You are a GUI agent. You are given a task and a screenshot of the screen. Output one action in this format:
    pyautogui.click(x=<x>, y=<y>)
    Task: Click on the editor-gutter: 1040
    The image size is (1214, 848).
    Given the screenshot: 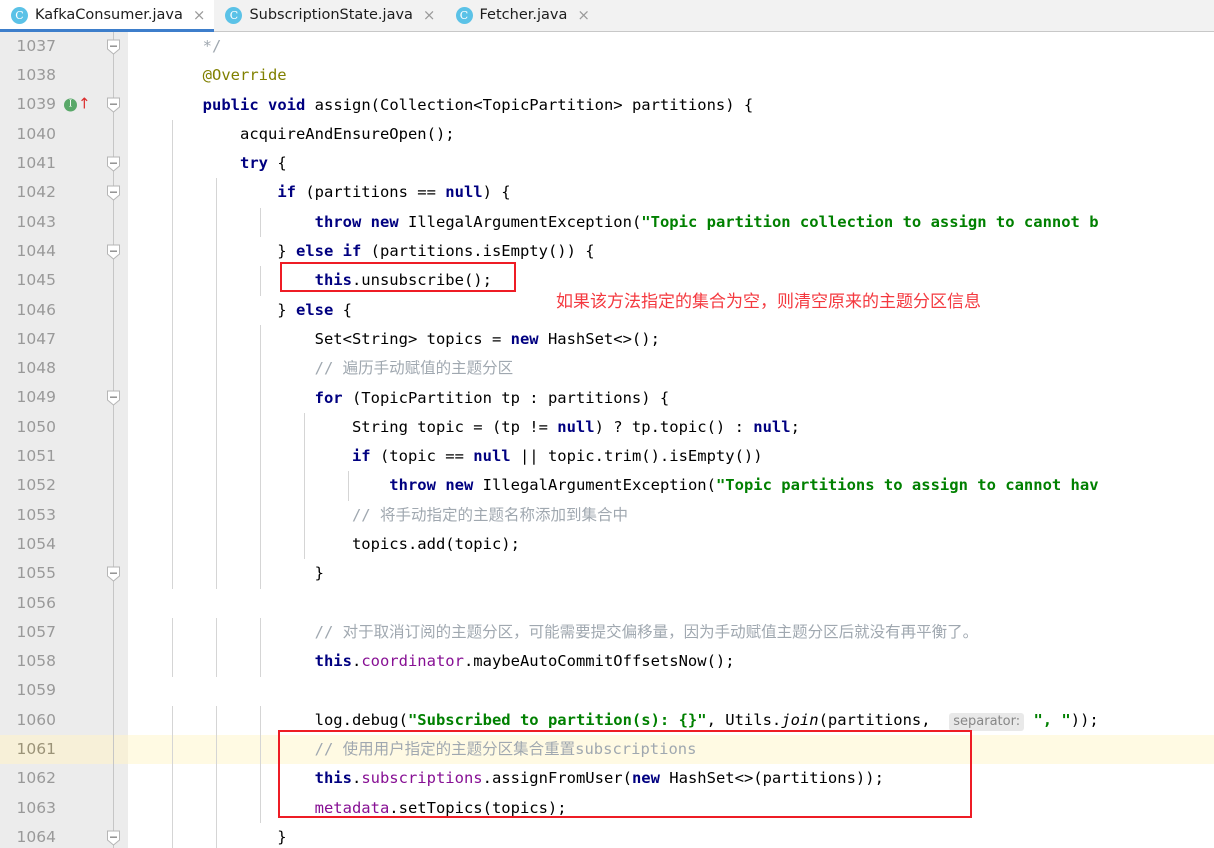 What is the action you would take?
    pyautogui.click(x=64, y=134)
    